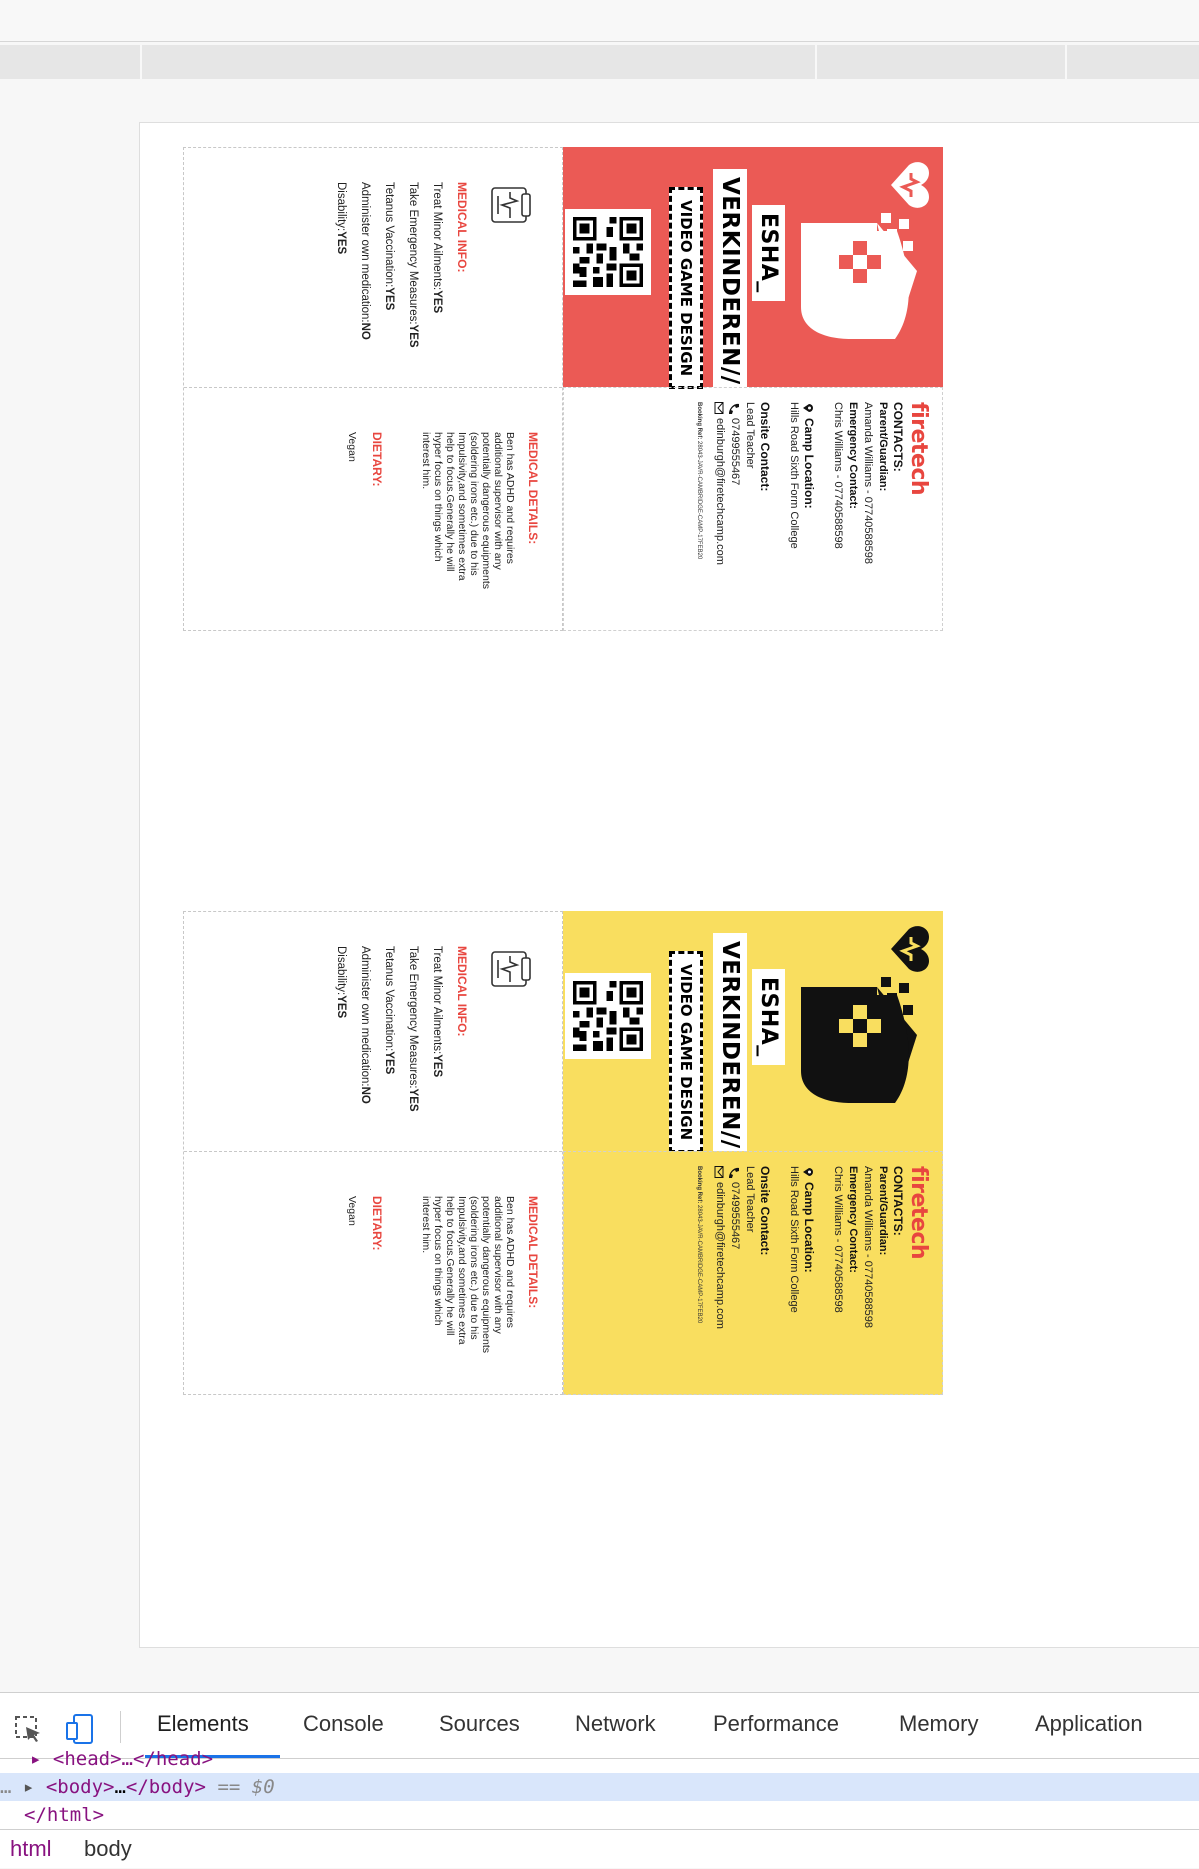 The width and height of the screenshot is (1199, 1869). I want to click on own-medication: Administer own medication:NO, so click(365, 1041).